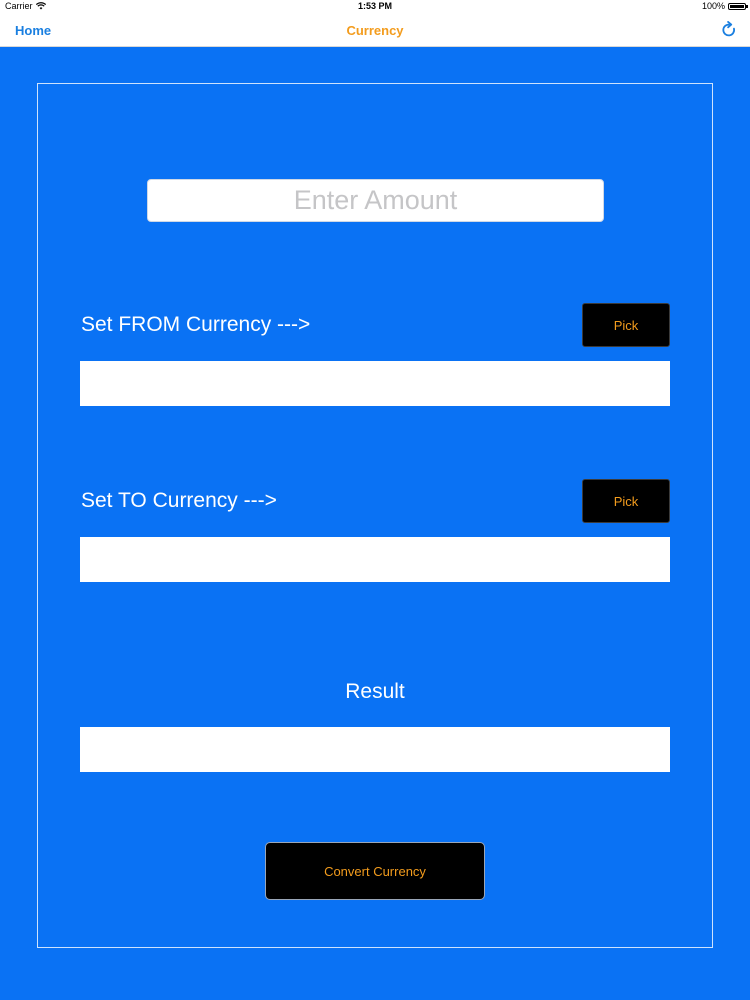 The image size is (750, 1000). What do you see at coordinates (713, 6) in the screenshot?
I see `battery-percent: 100%` at bounding box center [713, 6].